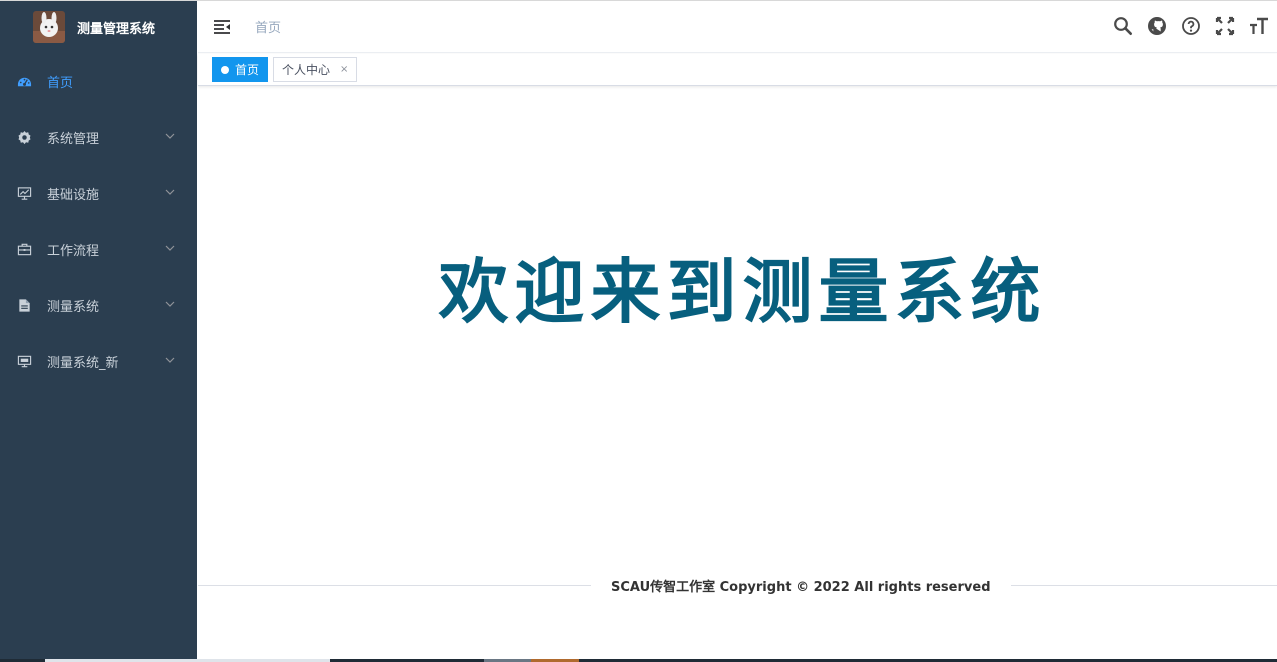 Image resolution: width=1277 pixels, height=662 pixels. What do you see at coordinates (24, 81) in the screenshot?
I see `dashboard-icon` at bounding box center [24, 81].